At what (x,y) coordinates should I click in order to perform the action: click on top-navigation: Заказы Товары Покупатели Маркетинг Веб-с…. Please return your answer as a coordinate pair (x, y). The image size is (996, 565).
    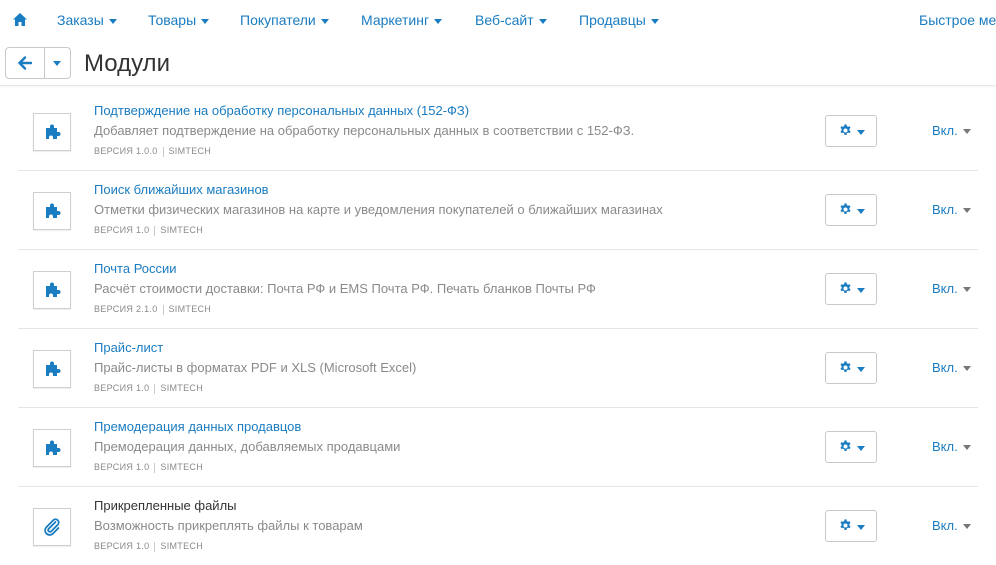
    Looking at the image, I should click on (498, 21).